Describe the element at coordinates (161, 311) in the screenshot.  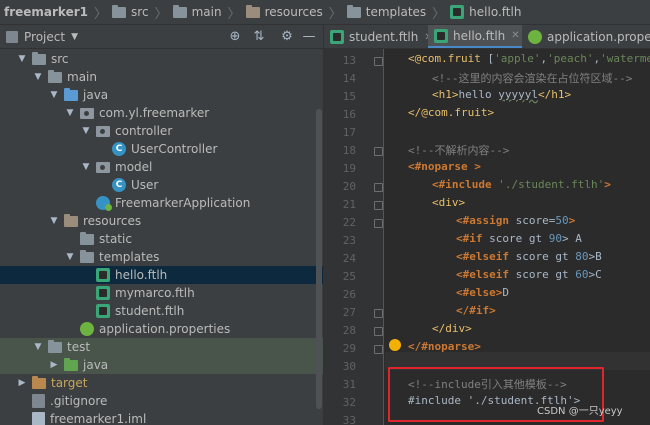
I see `tree-item-student-ftlh: student.ftlh` at that location.